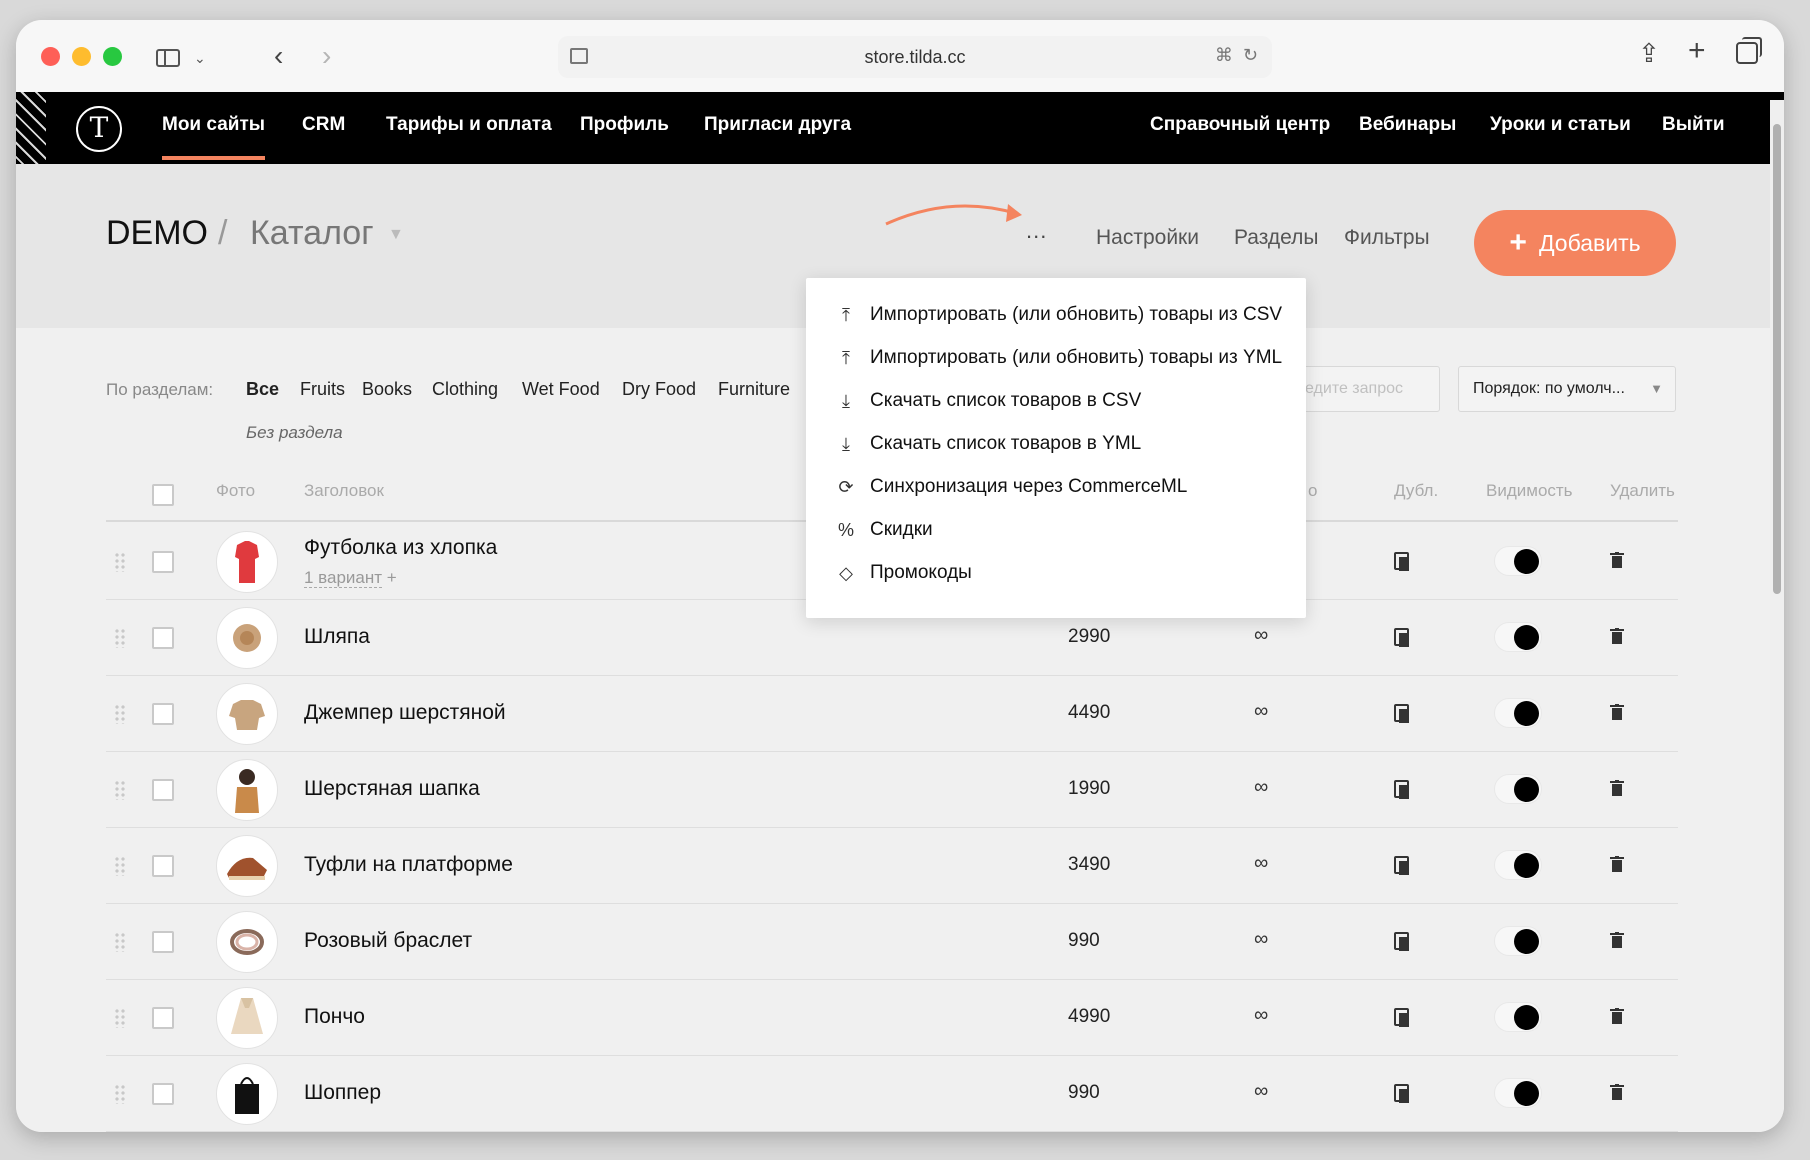 The image size is (1810, 1160). What do you see at coordinates (50, 56) in the screenshot?
I see `close-window-button` at bounding box center [50, 56].